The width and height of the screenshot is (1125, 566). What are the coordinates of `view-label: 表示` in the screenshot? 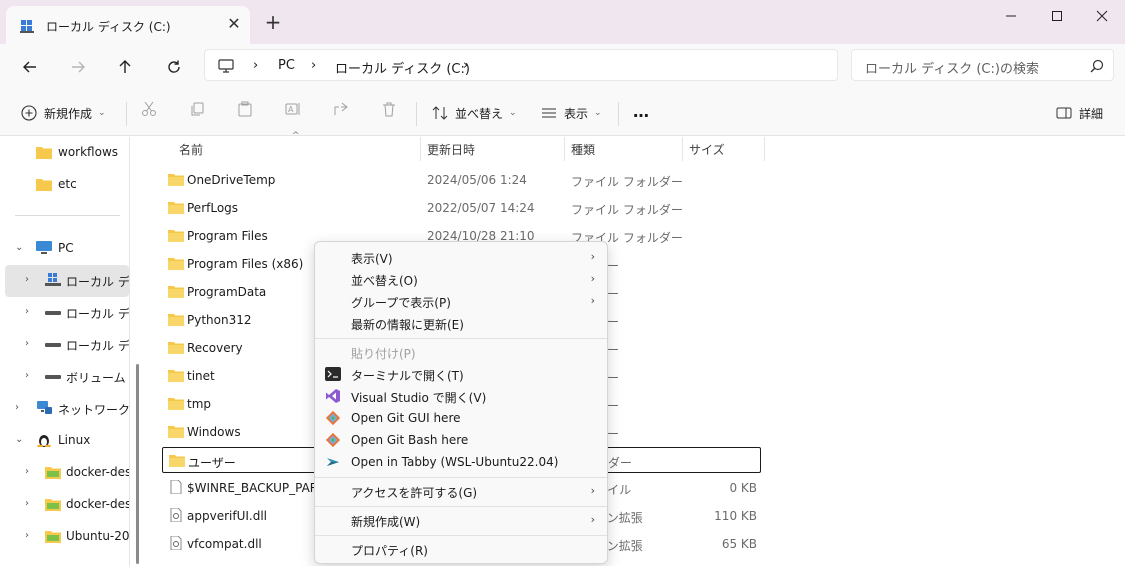 It's located at (576, 113).